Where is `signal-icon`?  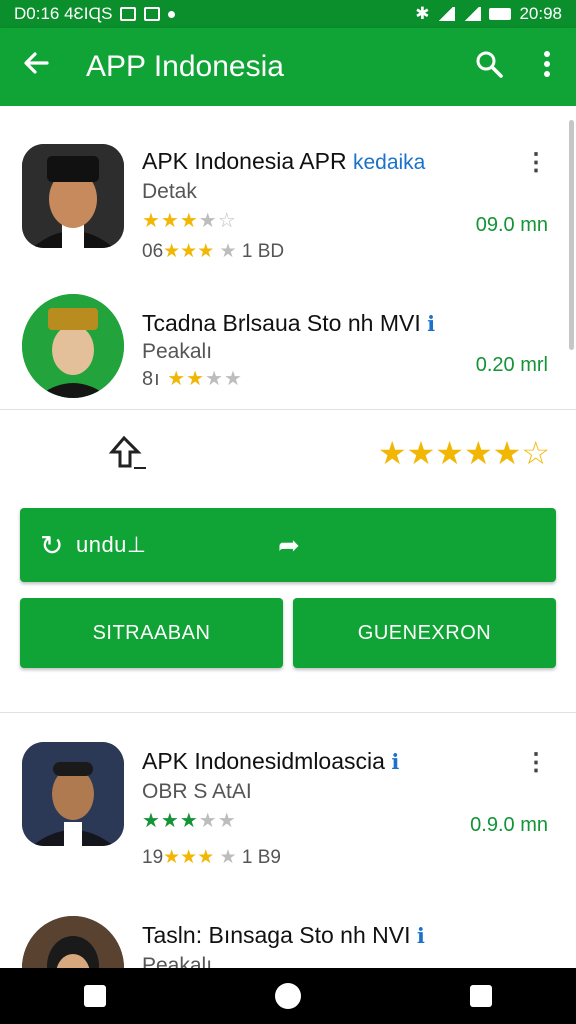 signal-icon is located at coordinates (472, 14).